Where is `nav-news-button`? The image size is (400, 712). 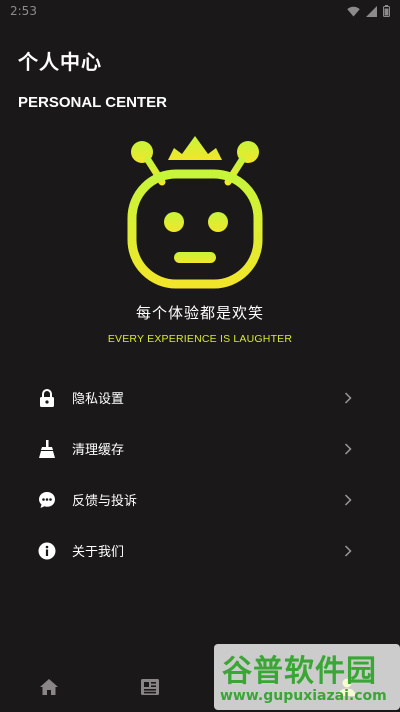
nav-news-button is located at coordinates (150, 687).